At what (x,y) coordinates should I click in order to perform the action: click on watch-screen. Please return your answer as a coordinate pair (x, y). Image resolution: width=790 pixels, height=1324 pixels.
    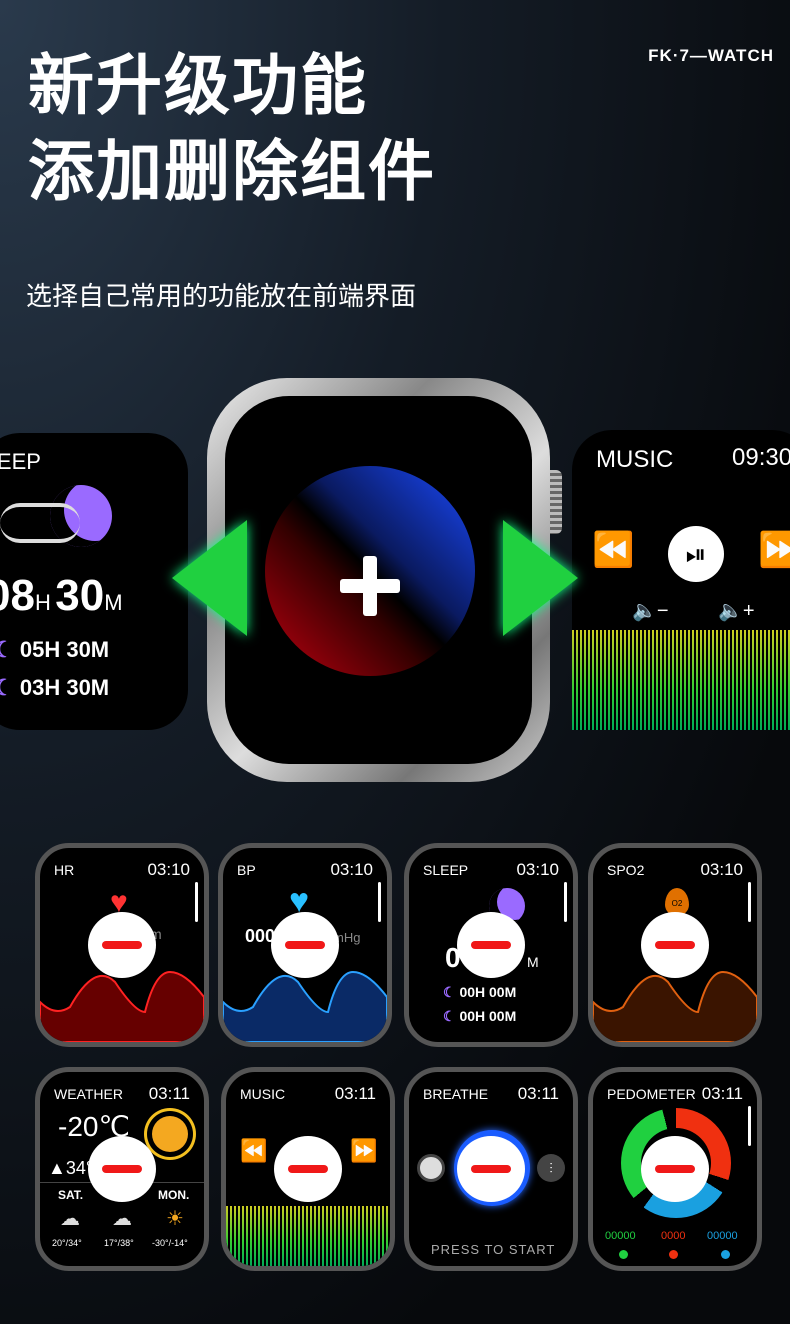
    Looking at the image, I should click on (378, 580).